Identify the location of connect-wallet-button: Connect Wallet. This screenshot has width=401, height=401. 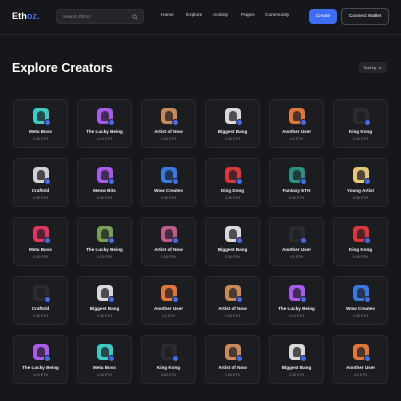
(365, 16).